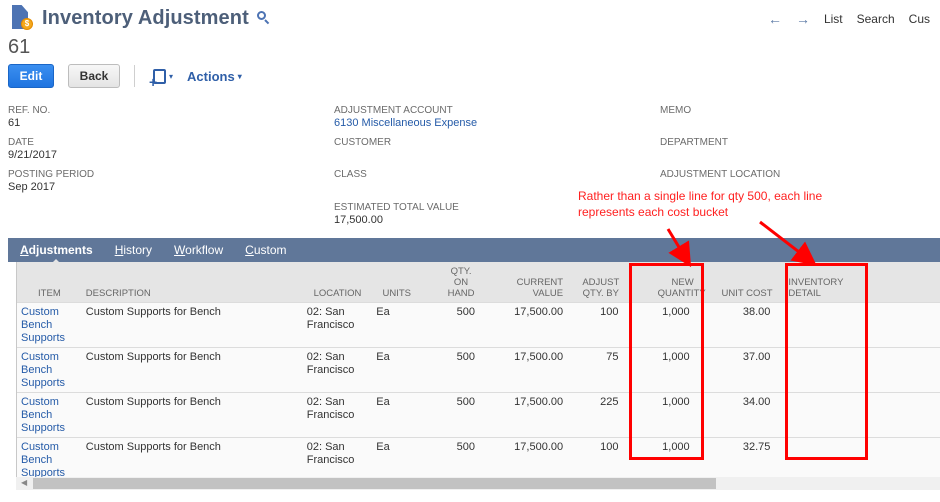 Image resolution: width=940 pixels, height=502 pixels. Describe the element at coordinates (756, 401) in the screenshot. I see `unit-cost: 34.00` at that location.